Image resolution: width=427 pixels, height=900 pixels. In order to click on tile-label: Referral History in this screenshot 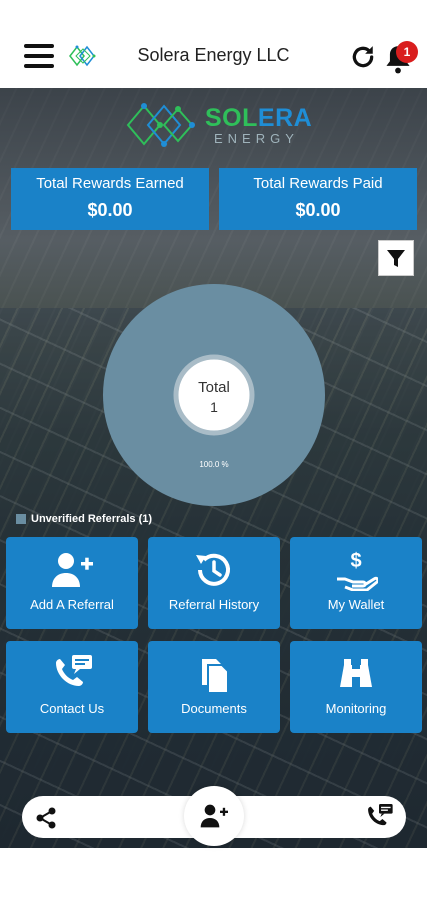, I will do `click(214, 604)`.